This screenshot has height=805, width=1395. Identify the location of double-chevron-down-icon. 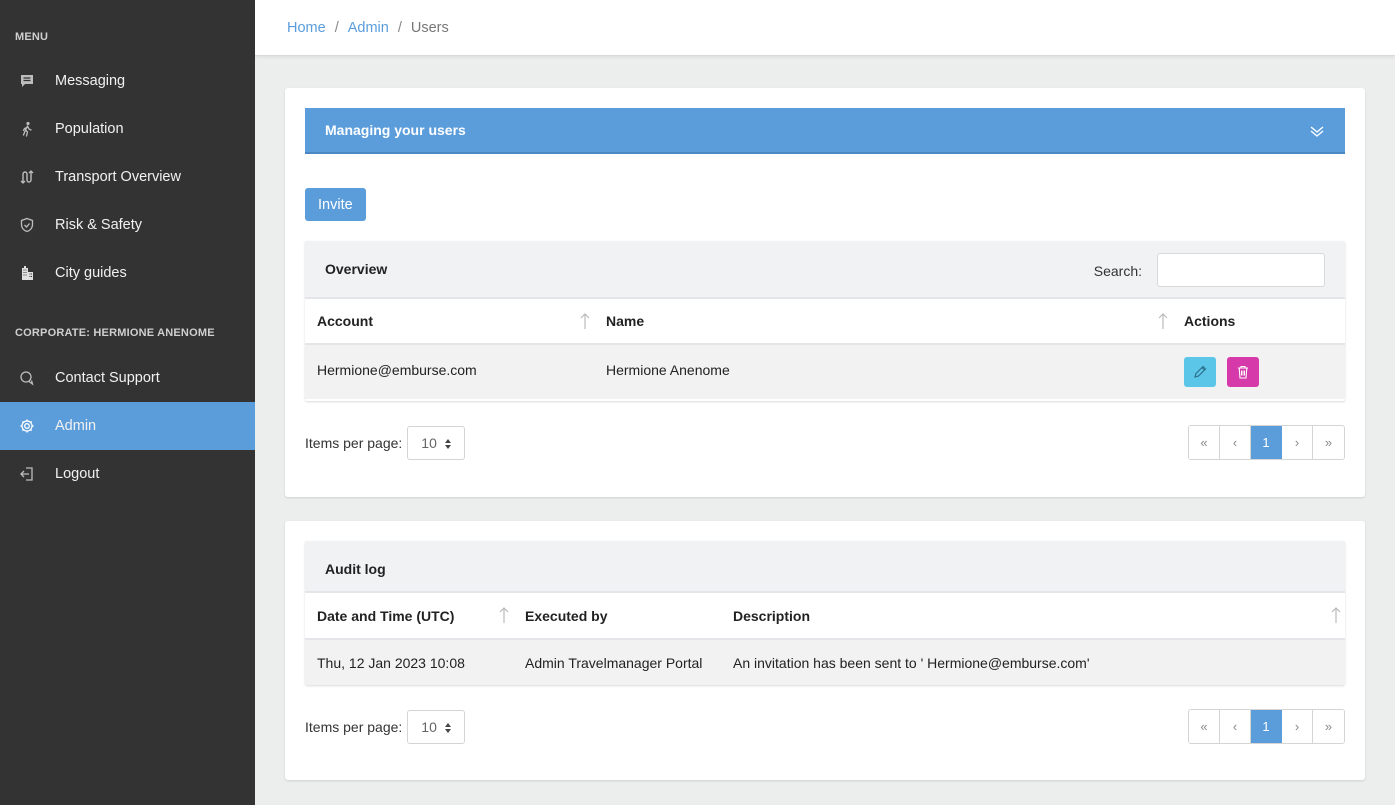
(1317, 131).